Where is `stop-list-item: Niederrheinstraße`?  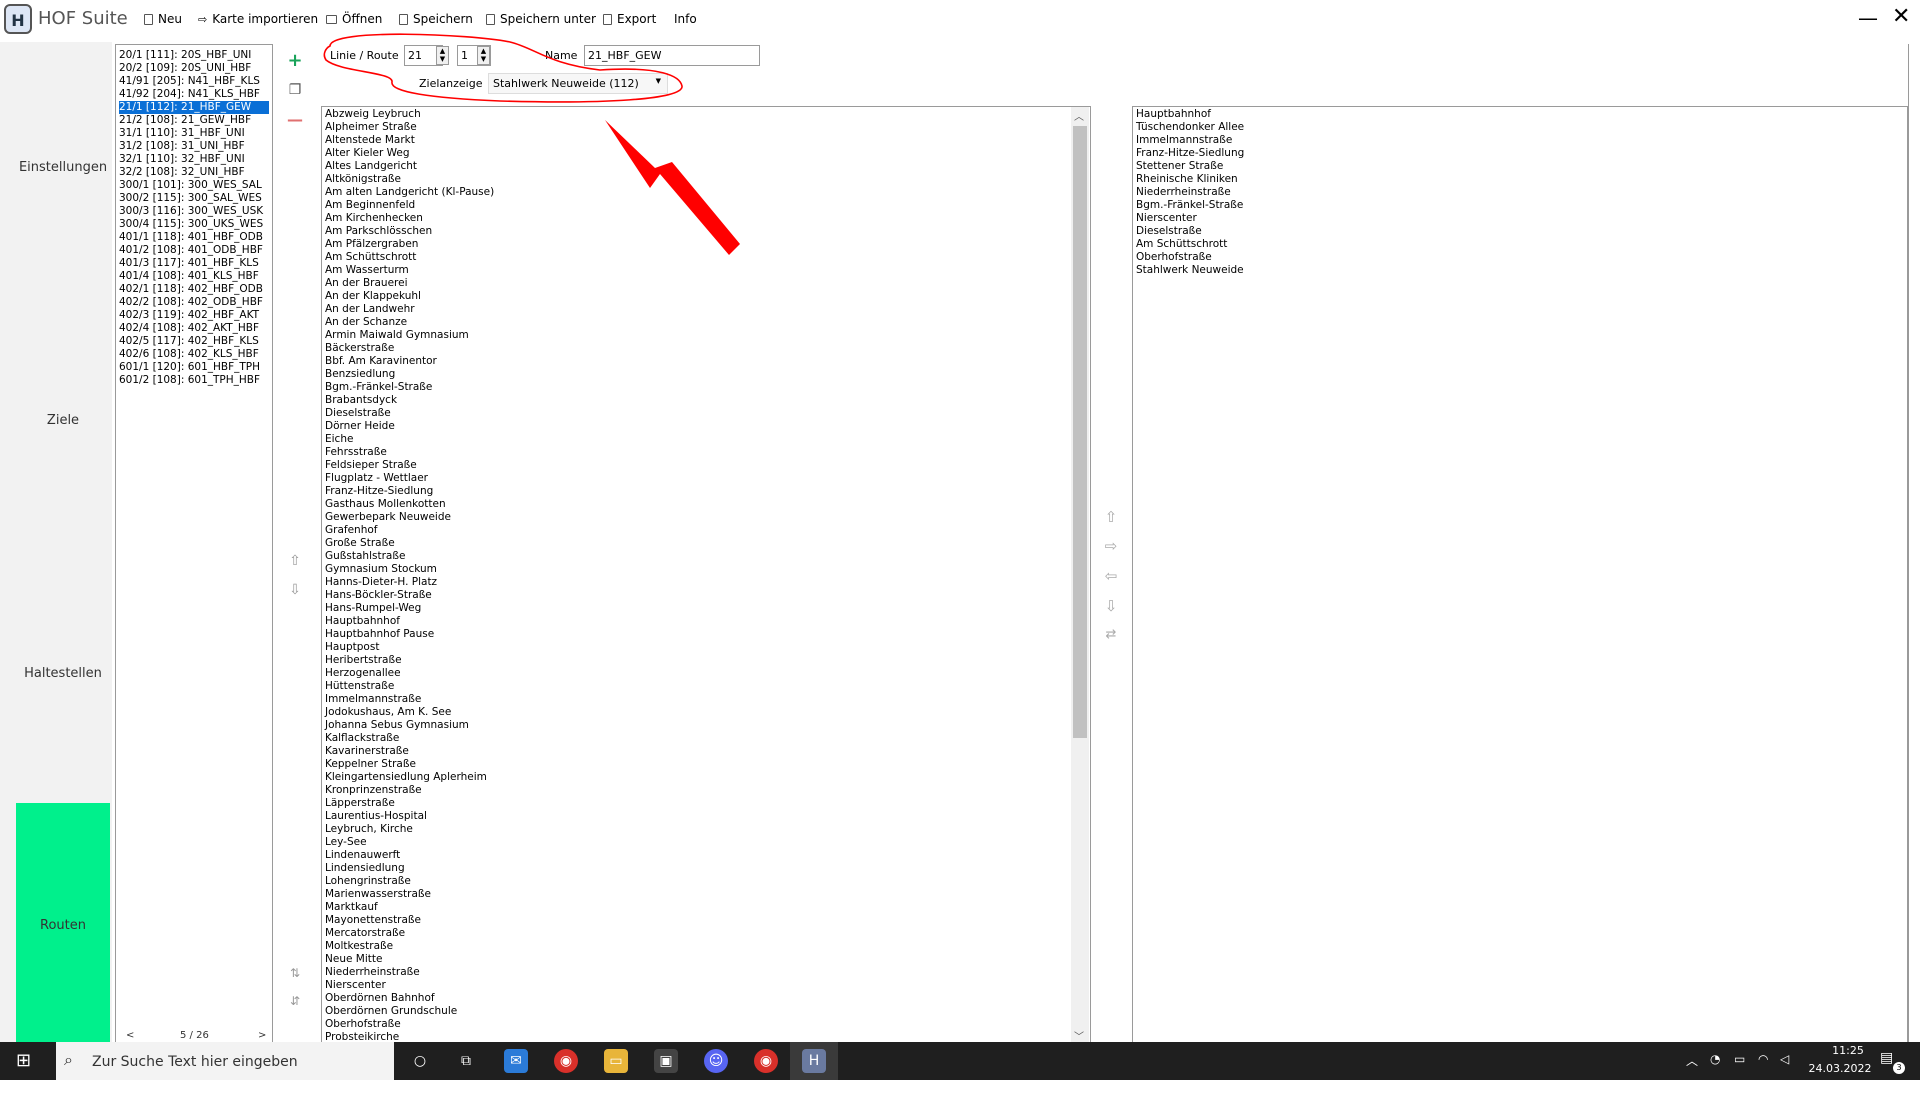 stop-list-item: Niederrheinstraße is located at coordinates (372, 972).